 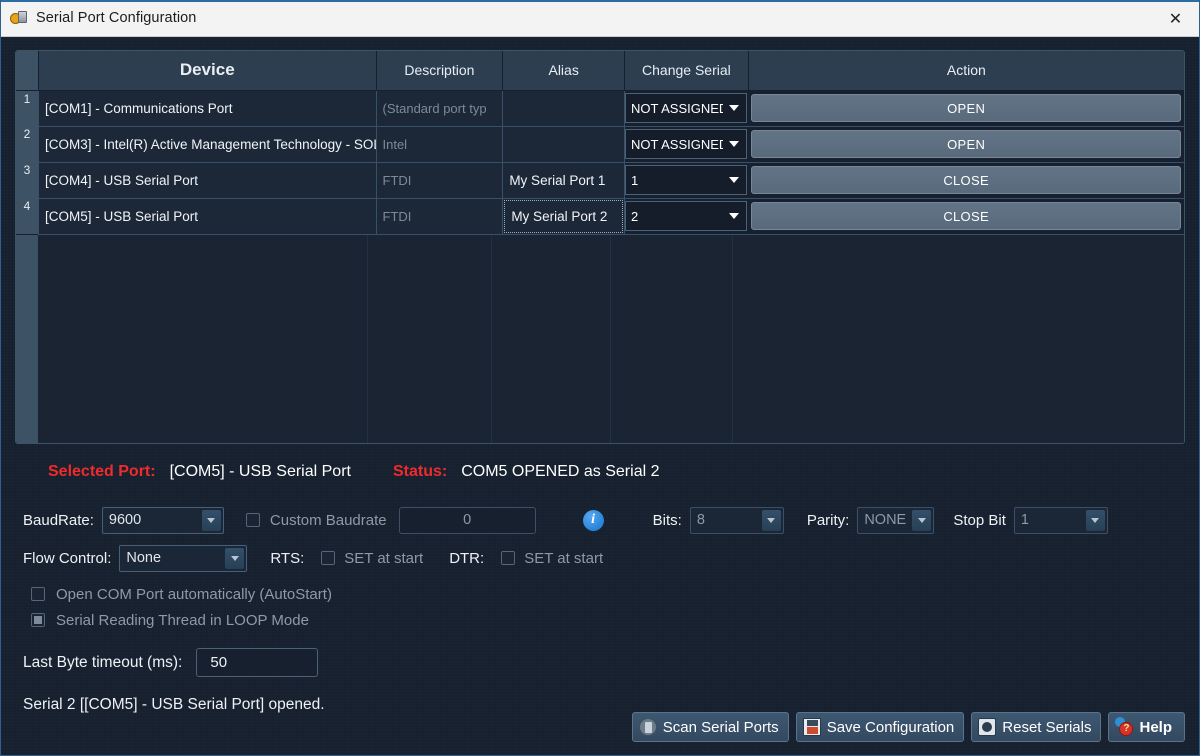 I want to click on bits-value: 8, so click(x=700, y=520).